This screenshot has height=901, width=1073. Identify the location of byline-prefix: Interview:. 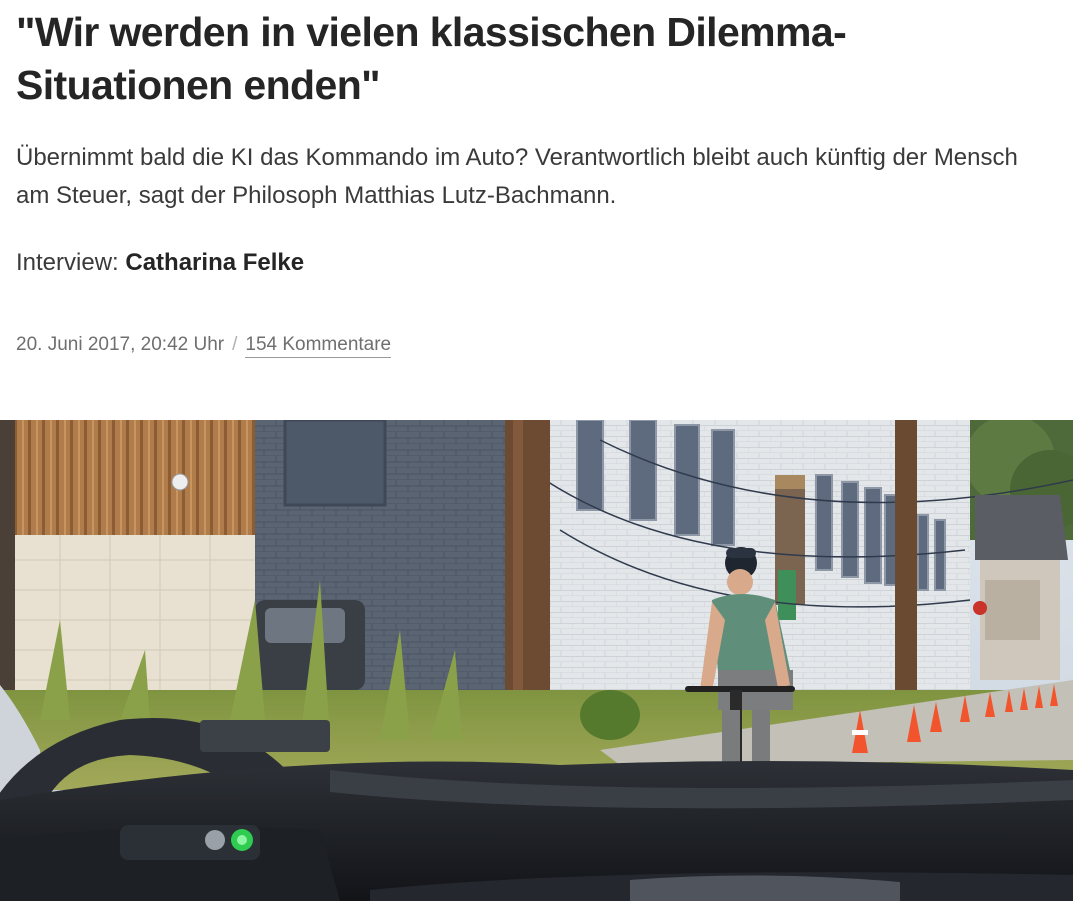
(71, 262).